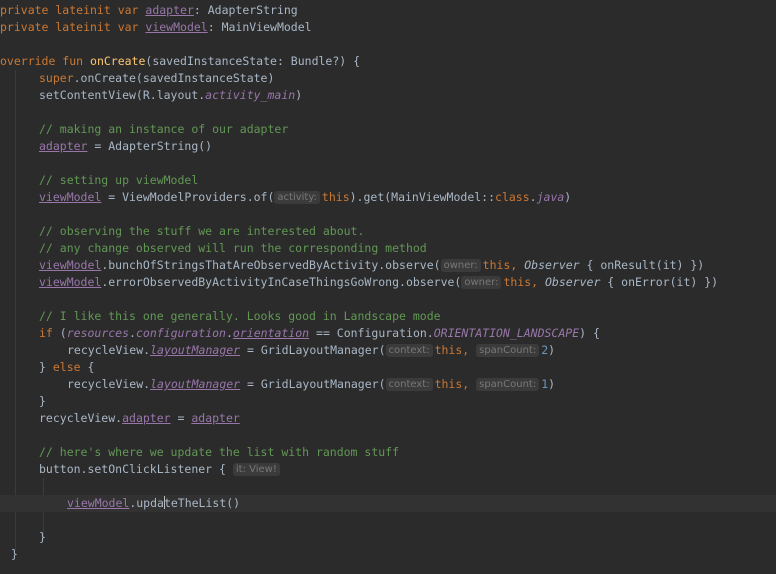  I want to click on code-text: = ViewModelProviders.of(, so click(188, 197).